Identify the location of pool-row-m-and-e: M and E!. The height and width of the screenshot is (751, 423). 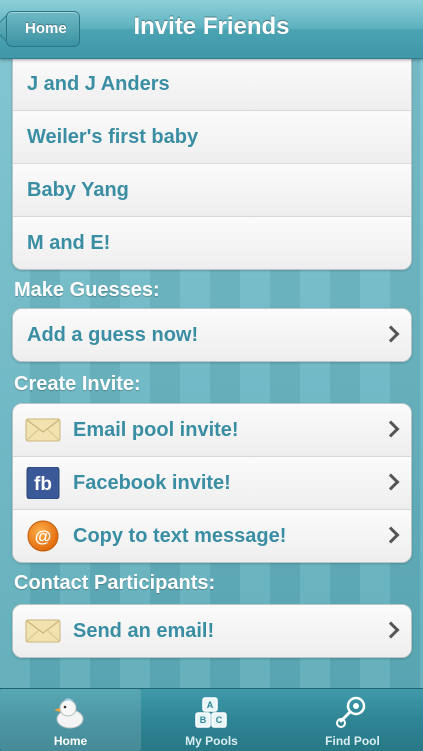
(212, 243).